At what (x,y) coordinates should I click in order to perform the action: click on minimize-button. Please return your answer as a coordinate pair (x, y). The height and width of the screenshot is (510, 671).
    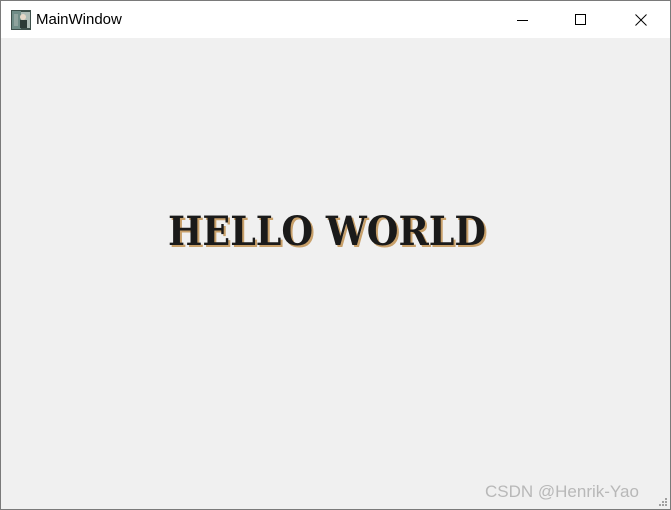
    Looking at the image, I should click on (523, 19).